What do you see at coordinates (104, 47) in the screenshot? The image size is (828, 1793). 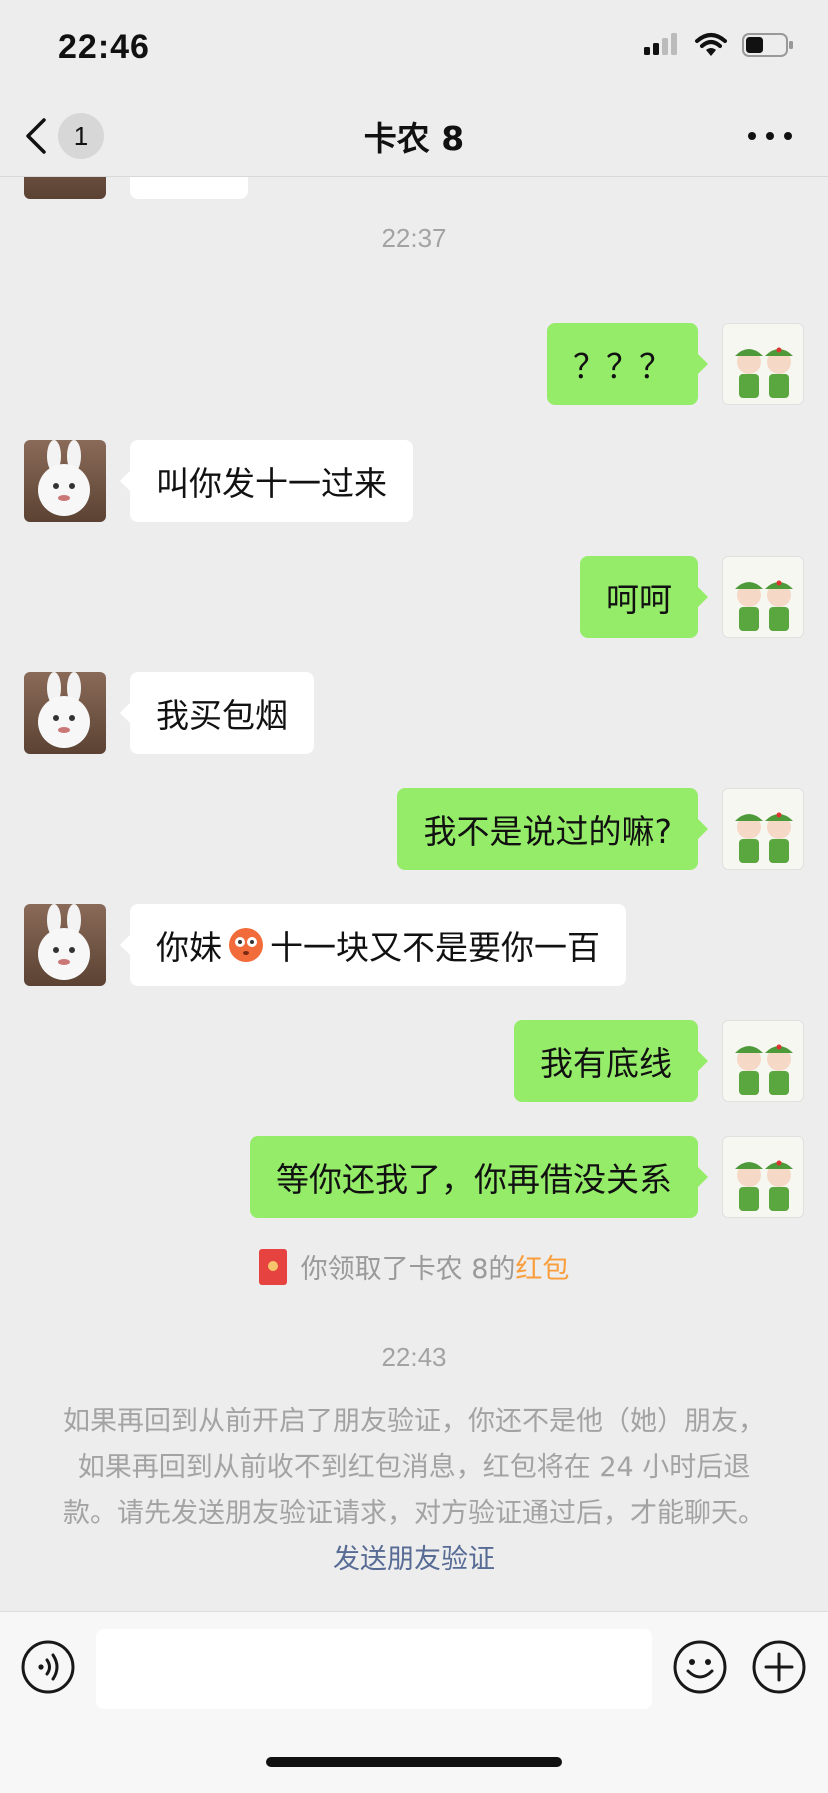 I see `status-time: 22:46` at bounding box center [104, 47].